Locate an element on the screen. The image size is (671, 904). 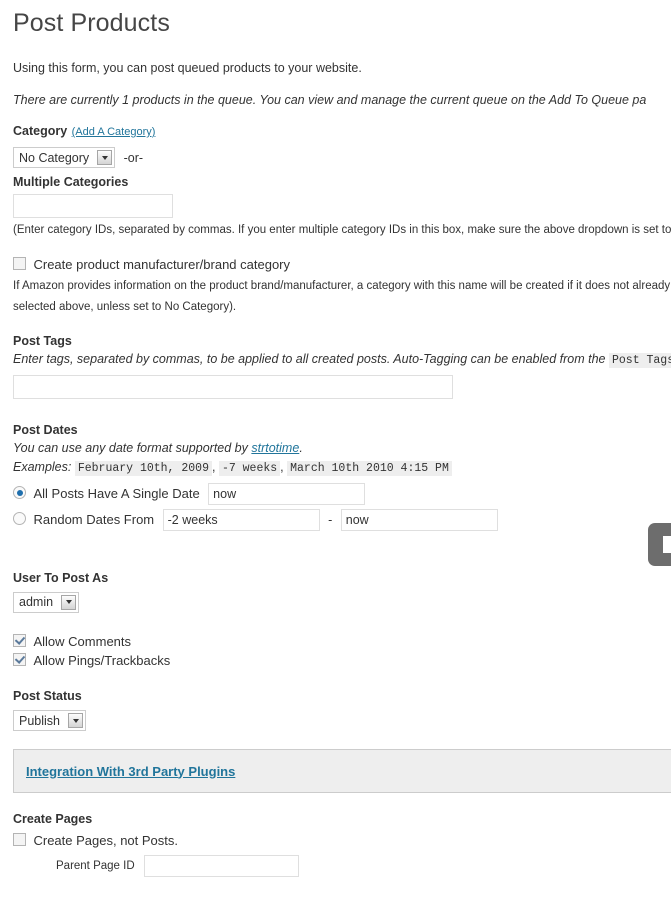
post-dates-label: Post Dates is located at coordinates (45, 430).